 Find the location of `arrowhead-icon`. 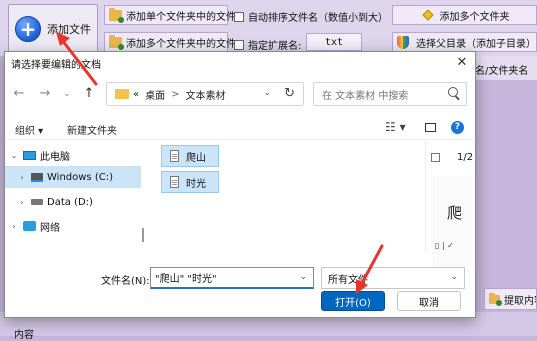

arrowhead-icon is located at coordinates (63, 39).